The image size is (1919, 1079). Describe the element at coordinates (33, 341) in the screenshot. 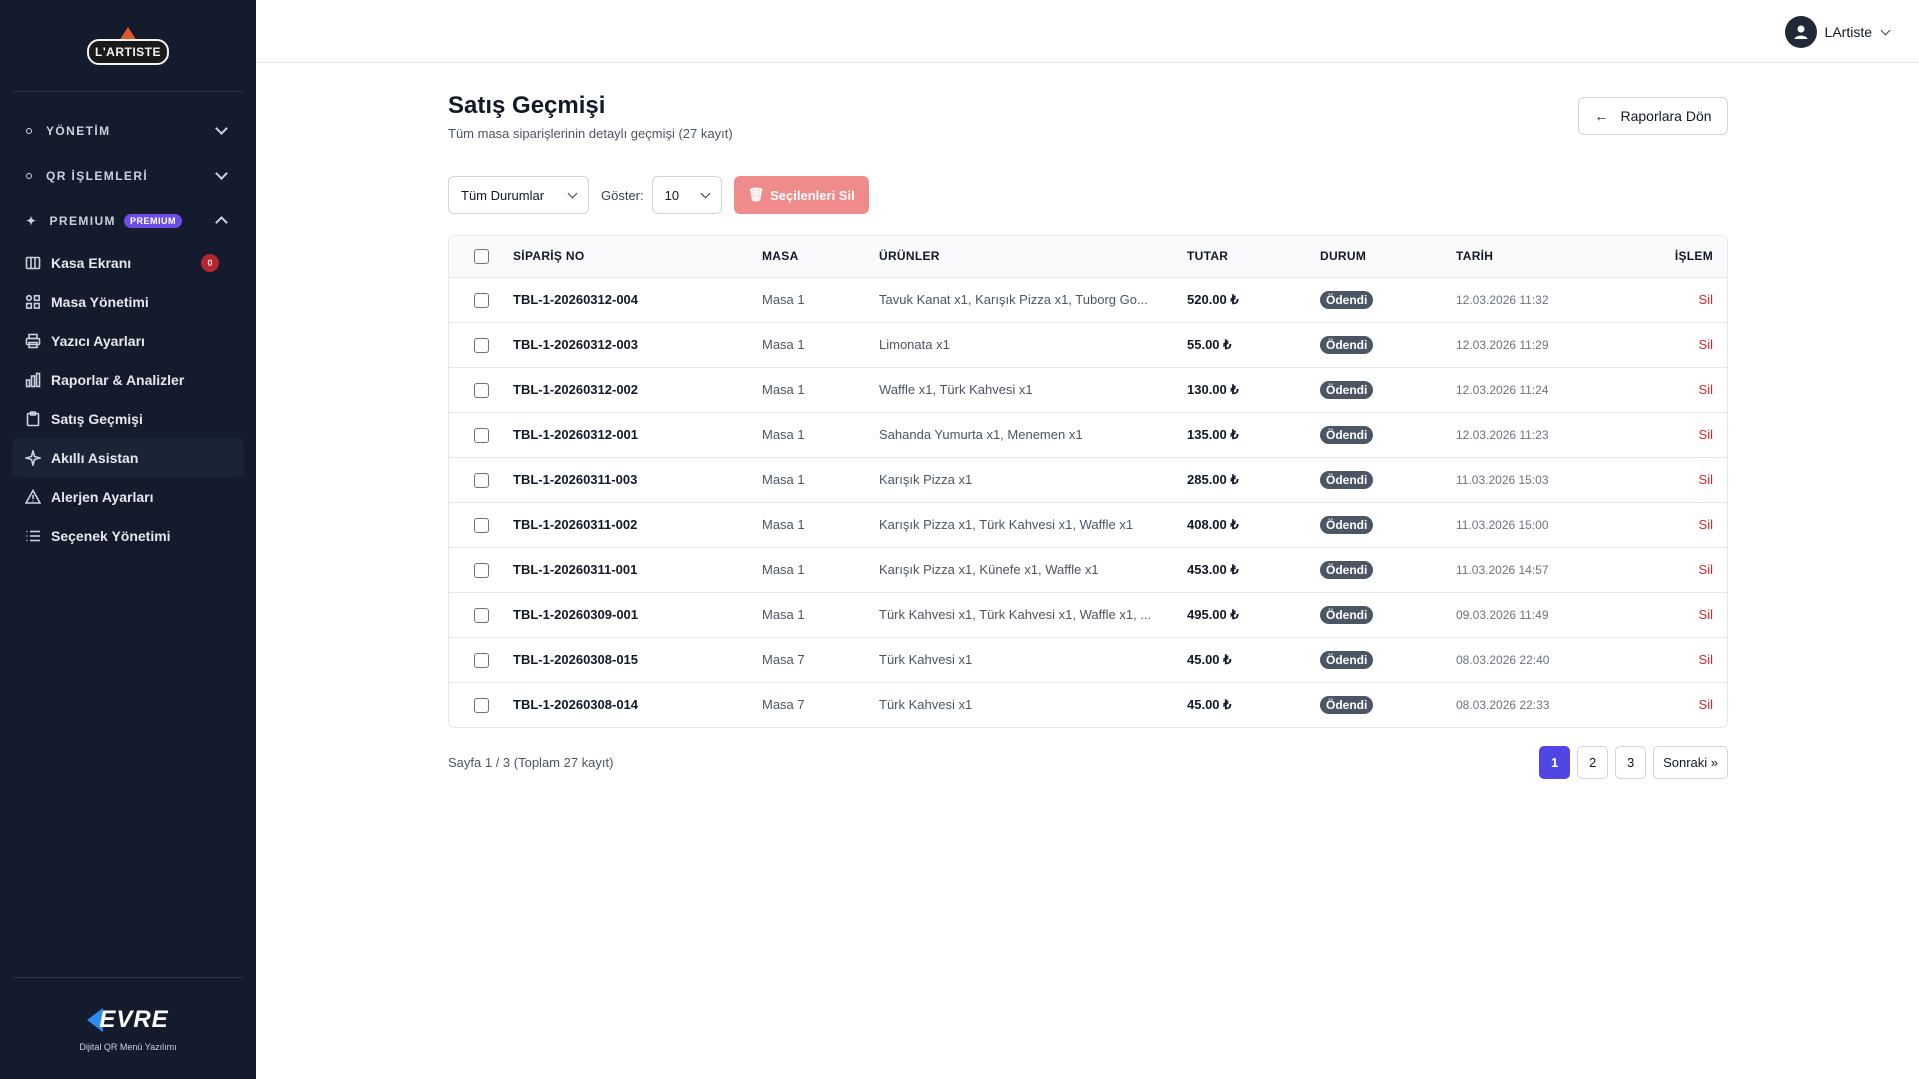

I see `printer-icon` at that location.